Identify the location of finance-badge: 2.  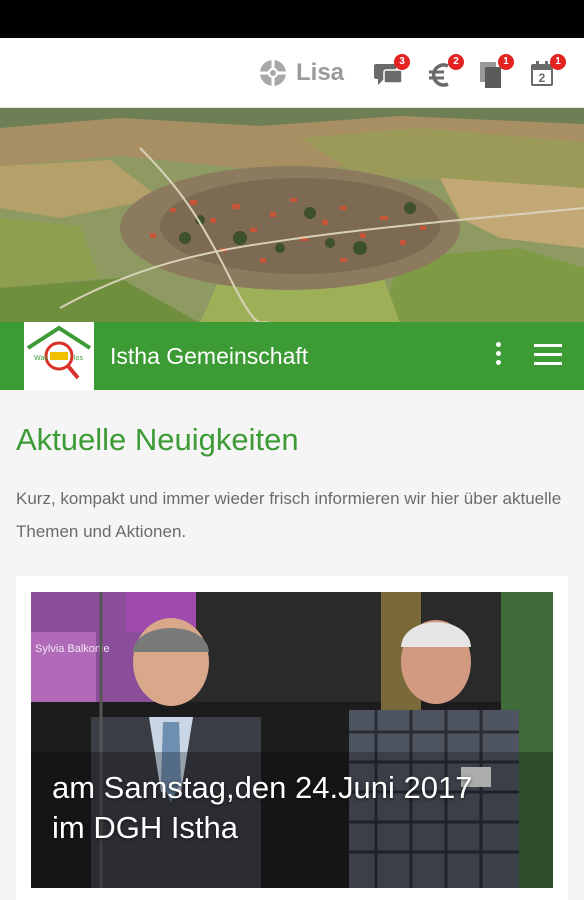
(456, 62).